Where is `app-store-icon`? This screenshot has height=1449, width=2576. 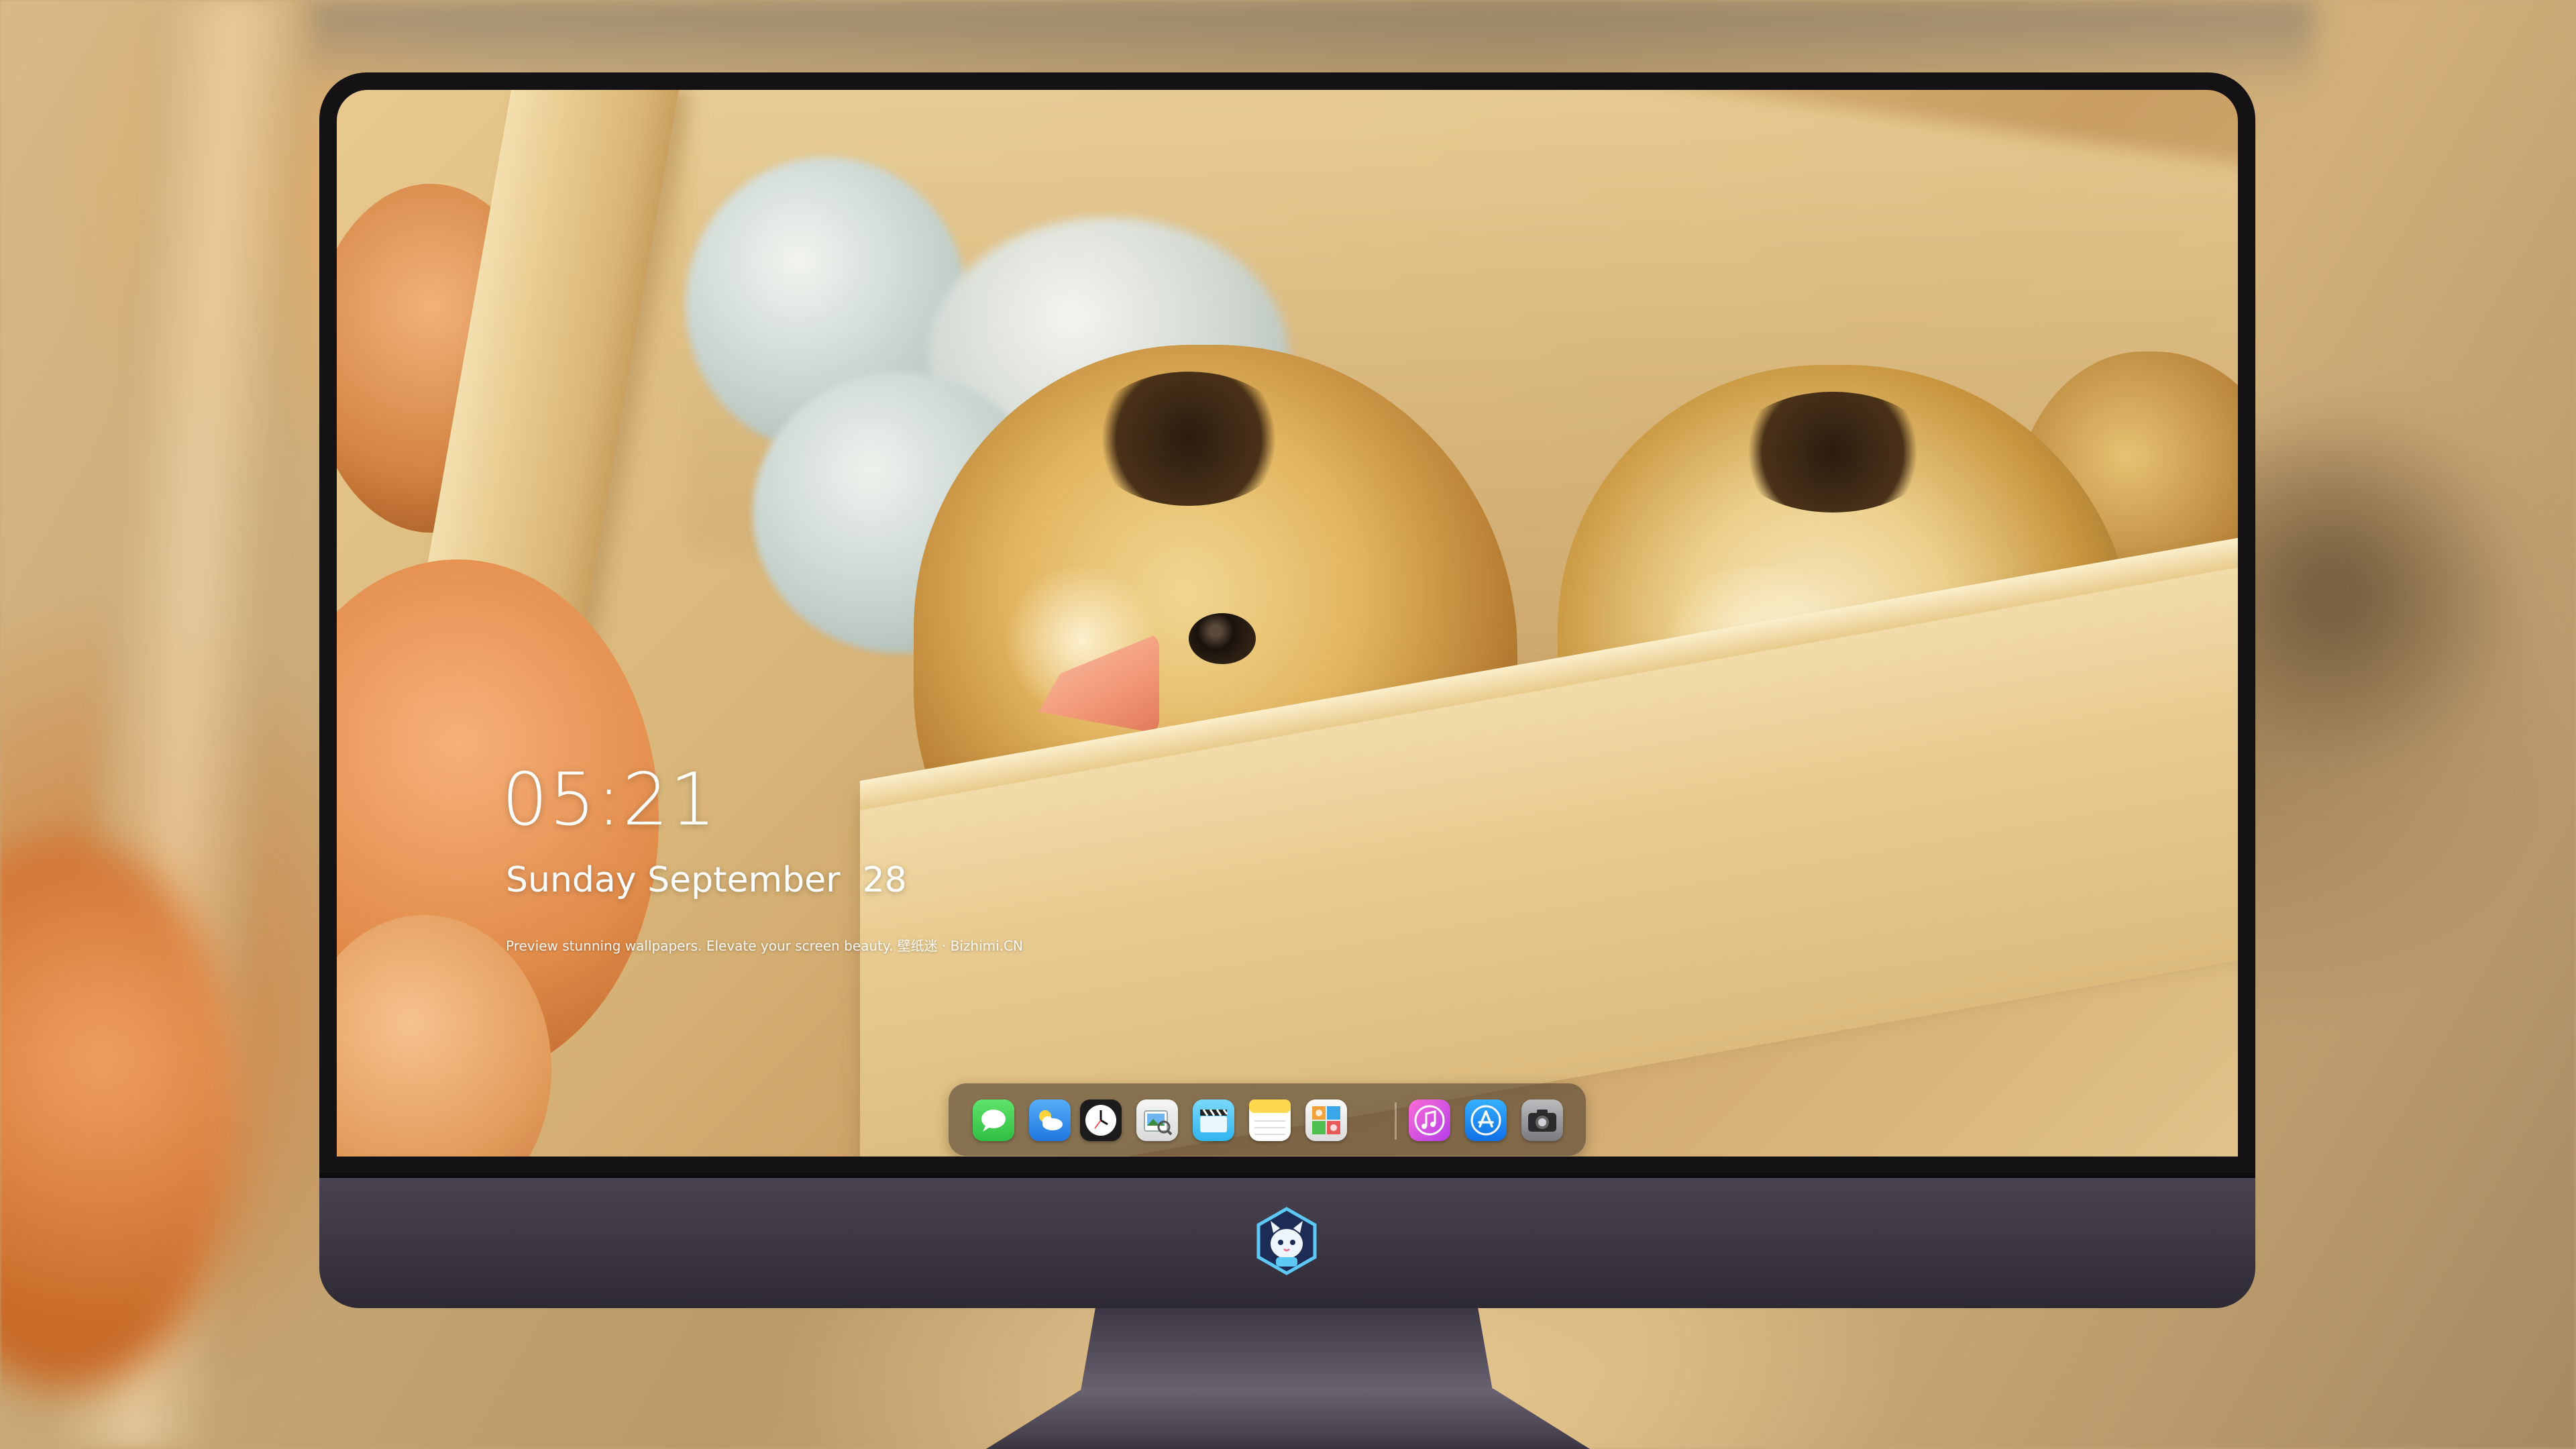 app-store-icon is located at coordinates (1485, 1120).